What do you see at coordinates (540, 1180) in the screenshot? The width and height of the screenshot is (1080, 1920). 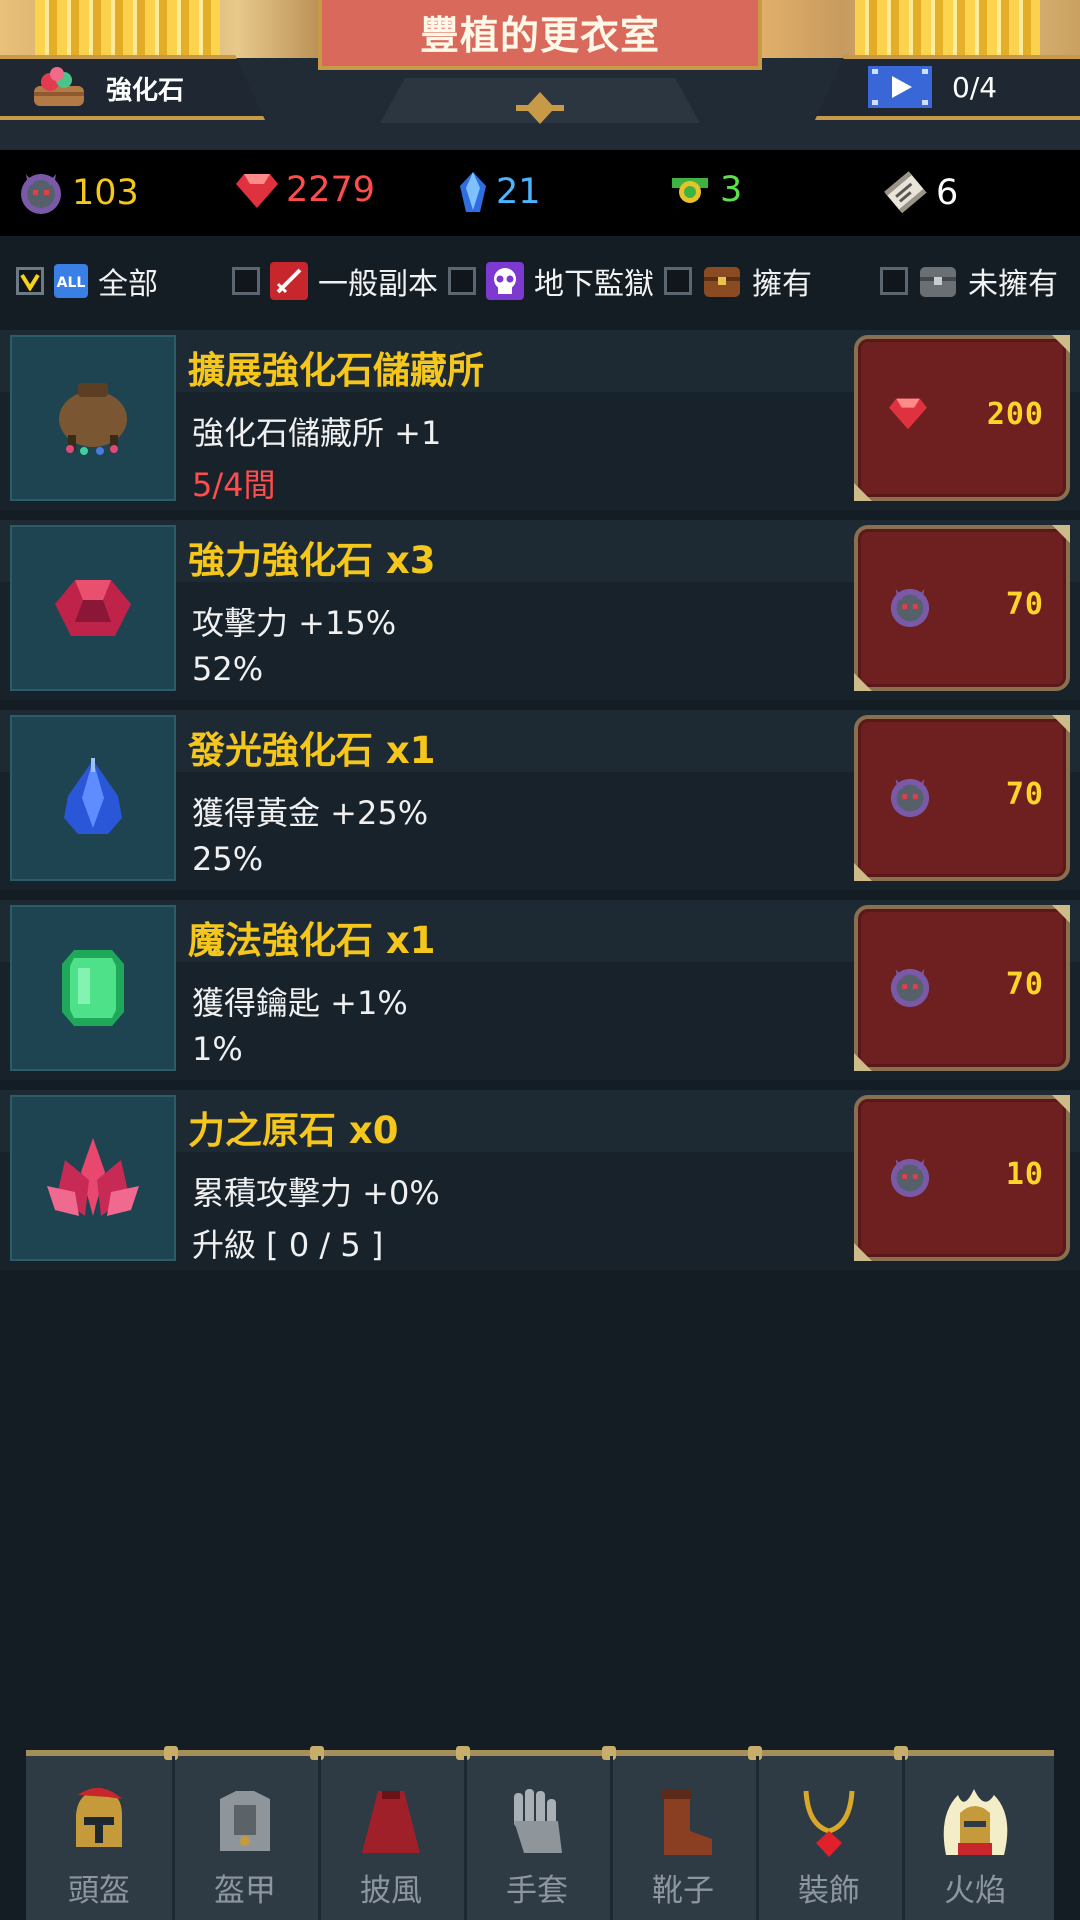 I see `list-item: 力之原石 x0 累積攻擊力 +0% 升級 [ 0 / 5 ] 10` at bounding box center [540, 1180].